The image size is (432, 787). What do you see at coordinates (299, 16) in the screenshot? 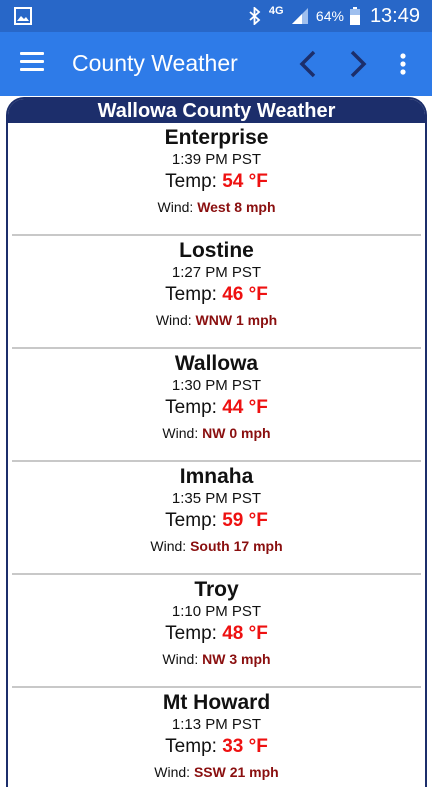
I see `signal-strength-icon` at bounding box center [299, 16].